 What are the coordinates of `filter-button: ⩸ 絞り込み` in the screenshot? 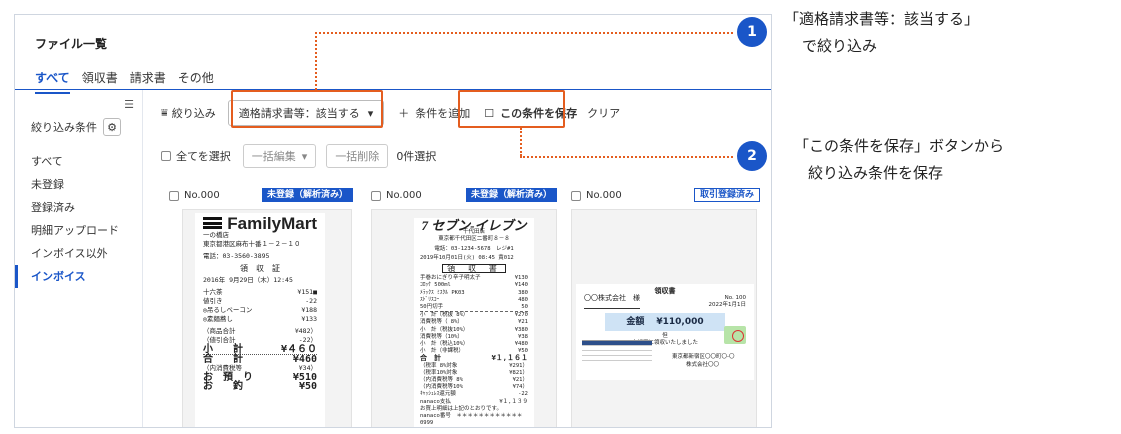 It's located at (188, 113).